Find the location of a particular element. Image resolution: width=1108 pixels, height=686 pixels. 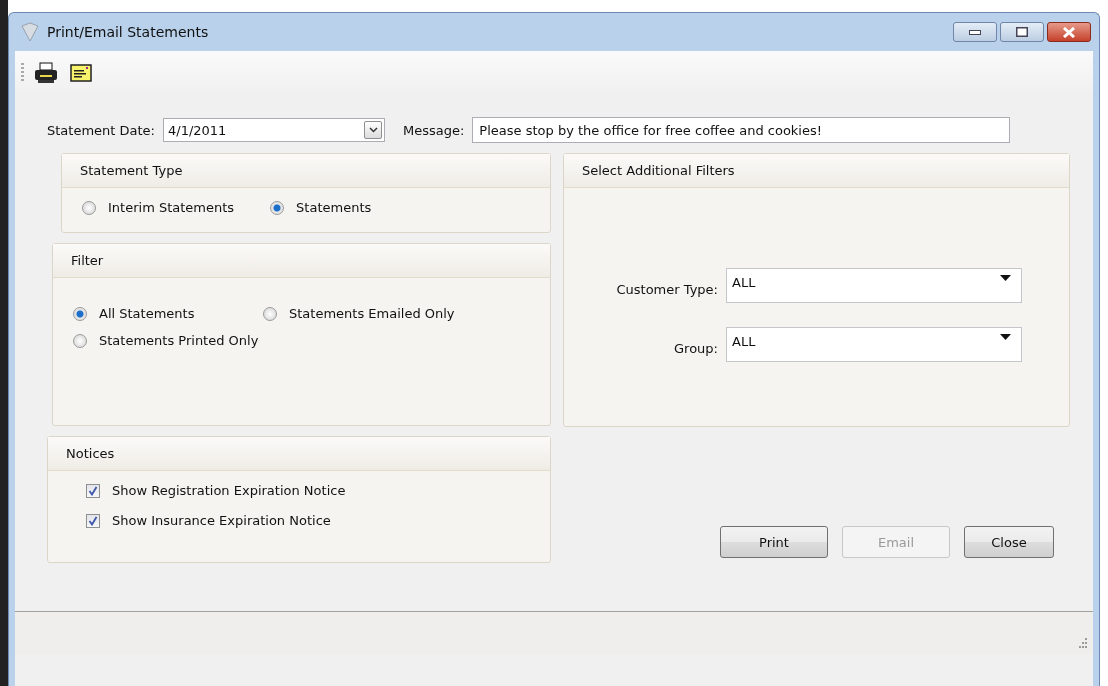

radio-option: Statements Printed Only is located at coordinates (168, 340).